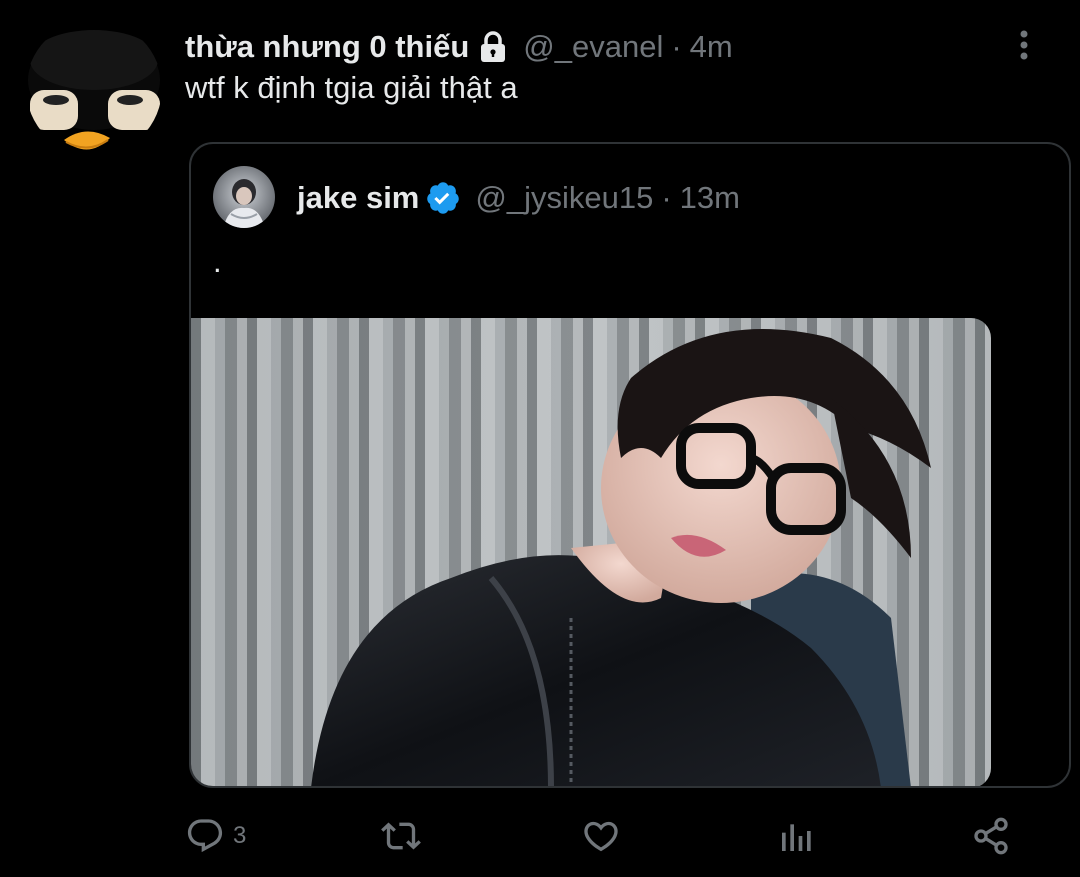 This screenshot has height=877, width=1080. Describe the element at coordinates (711, 47) in the screenshot. I see `tweet-timestamp: 4m` at that location.